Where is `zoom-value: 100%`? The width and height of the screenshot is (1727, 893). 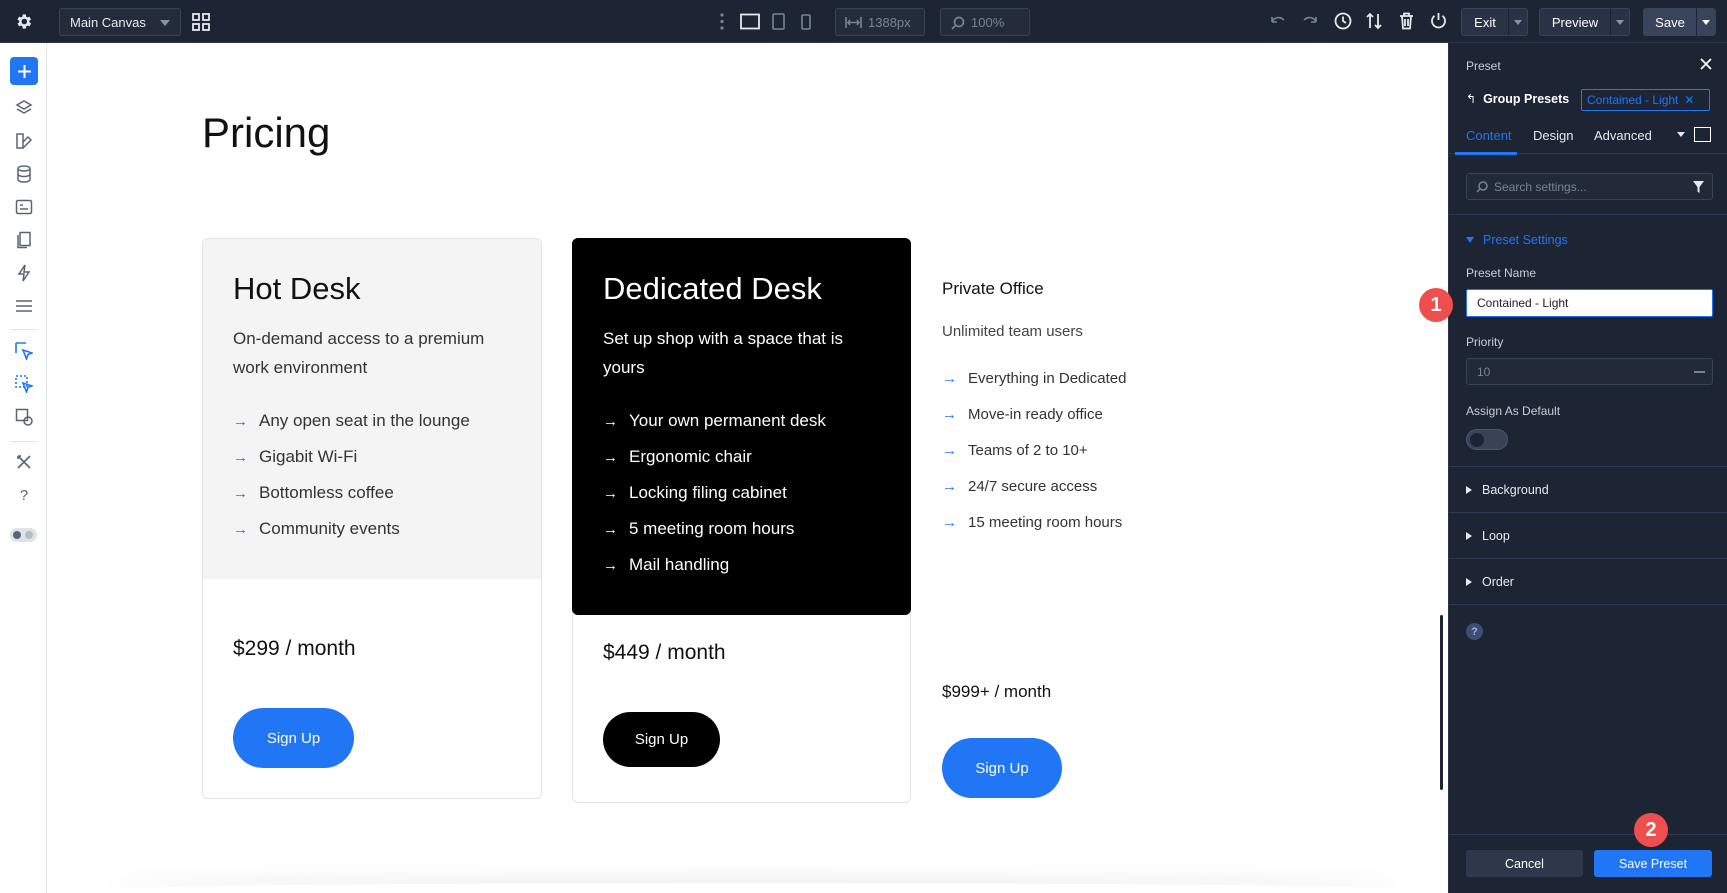 zoom-value: 100% is located at coordinates (988, 22).